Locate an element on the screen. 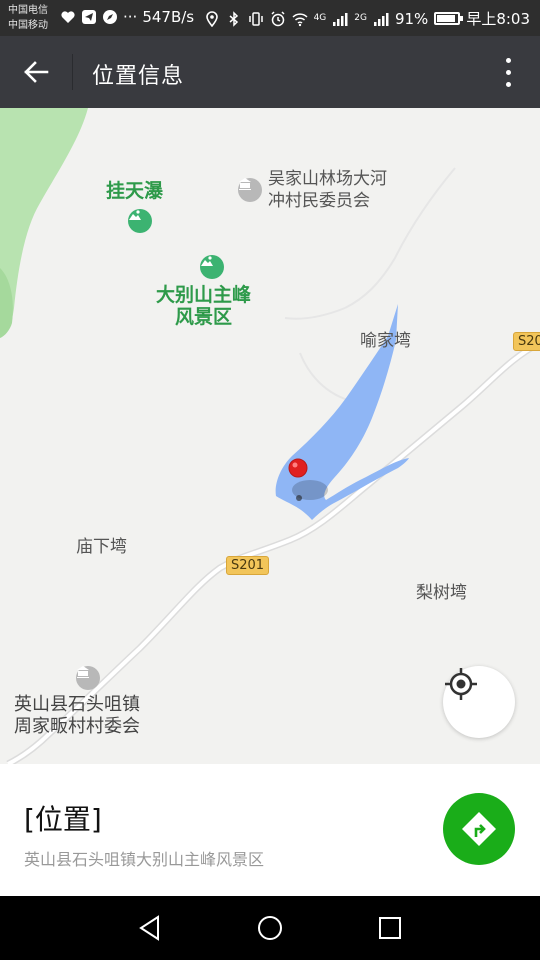 This screenshot has width=540, height=960. location-info-panel: [位置] 英山县石头咀镇大别山主峰风景区 is located at coordinates (270, 830).